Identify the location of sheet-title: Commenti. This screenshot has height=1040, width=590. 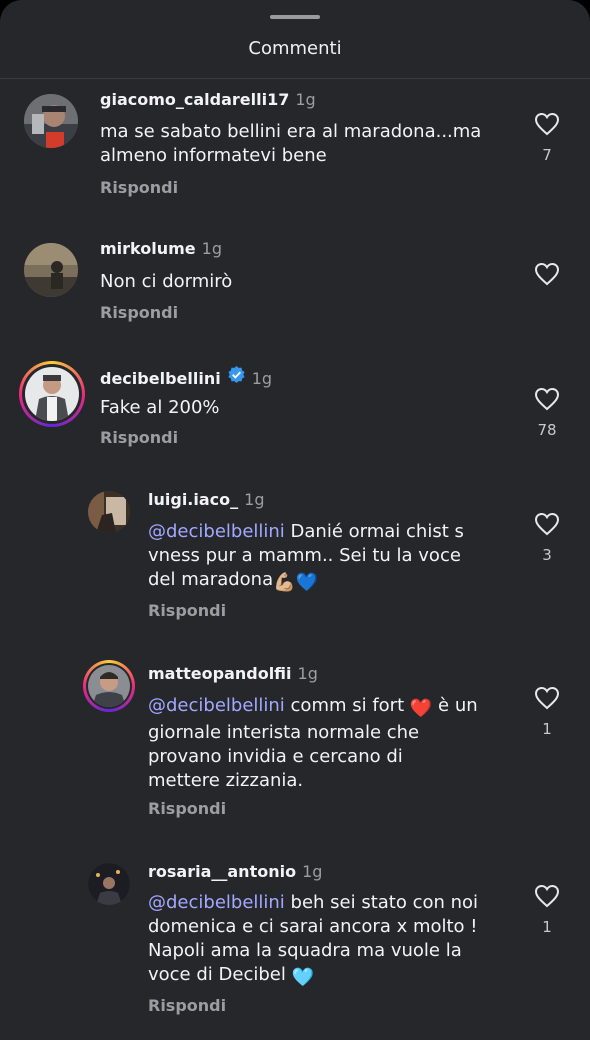
(295, 48).